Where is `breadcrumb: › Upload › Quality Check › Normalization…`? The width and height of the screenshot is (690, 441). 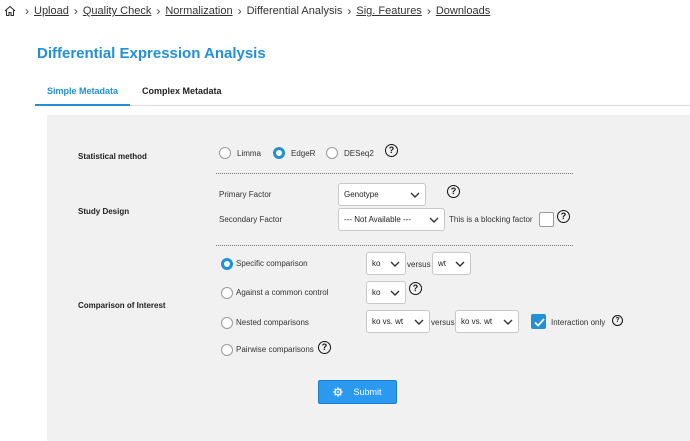
breadcrumb: › Upload › Quality Check › Normalization… is located at coordinates (345, 11).